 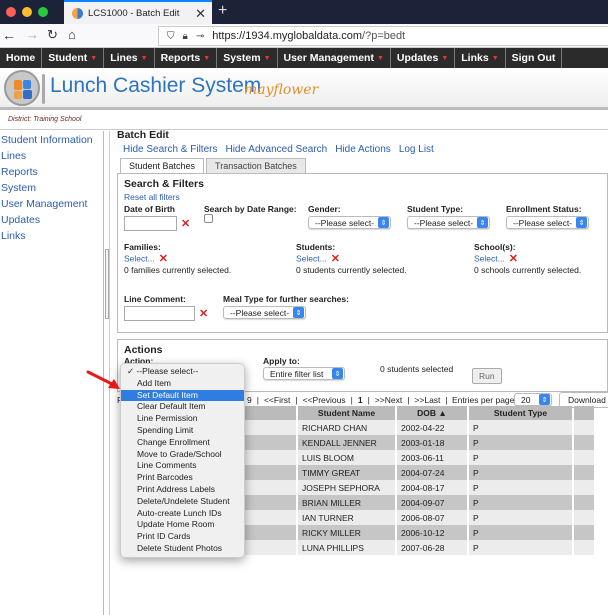 I want to click on clear-families-icon: ✕, so click(x=163, y=259).